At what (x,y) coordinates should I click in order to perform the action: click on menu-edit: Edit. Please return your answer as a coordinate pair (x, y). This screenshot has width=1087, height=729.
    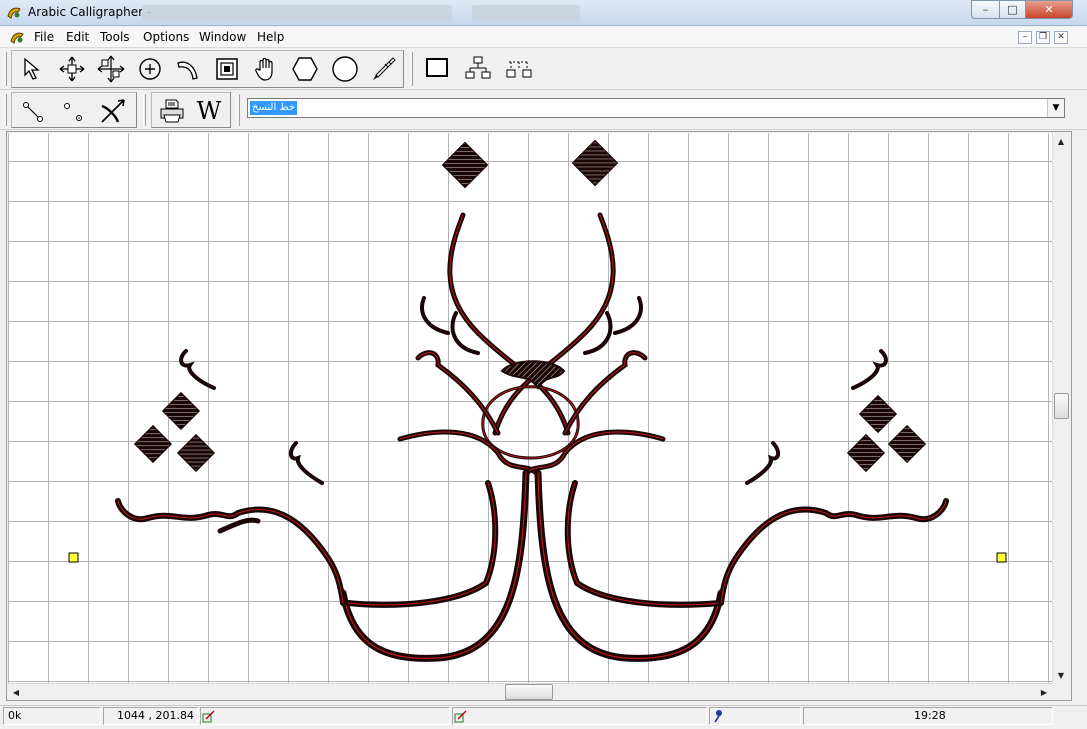
    Looking at the image, I should click on (77, 37).